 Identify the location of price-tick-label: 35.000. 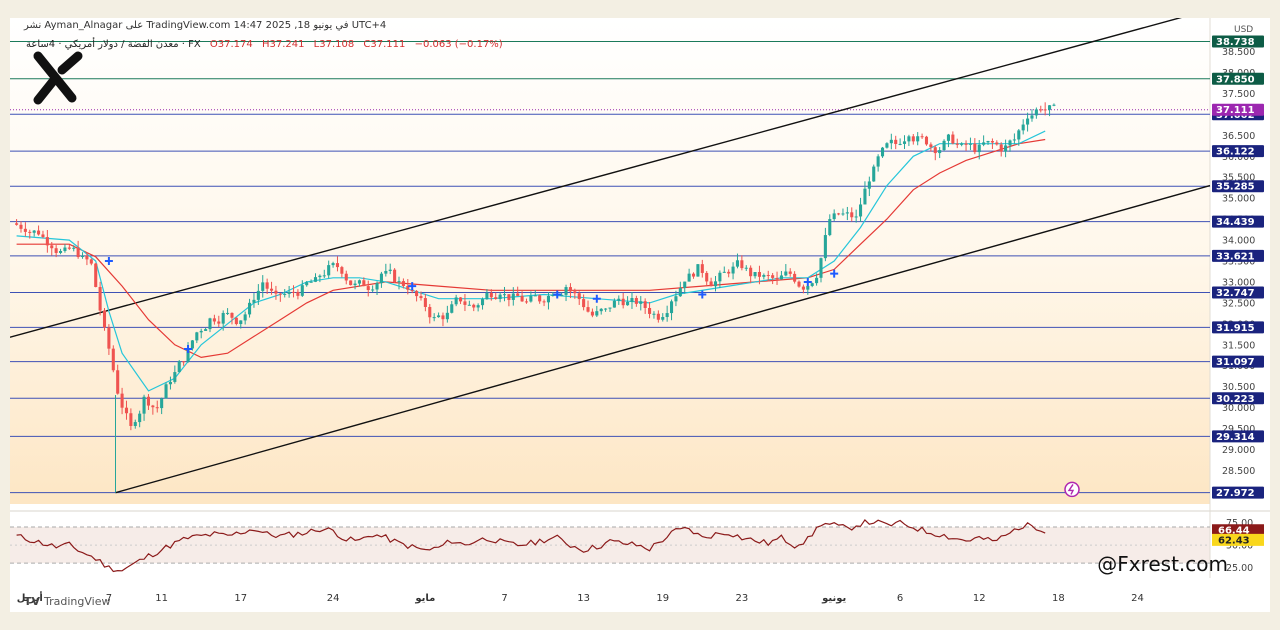
(1238, 199).